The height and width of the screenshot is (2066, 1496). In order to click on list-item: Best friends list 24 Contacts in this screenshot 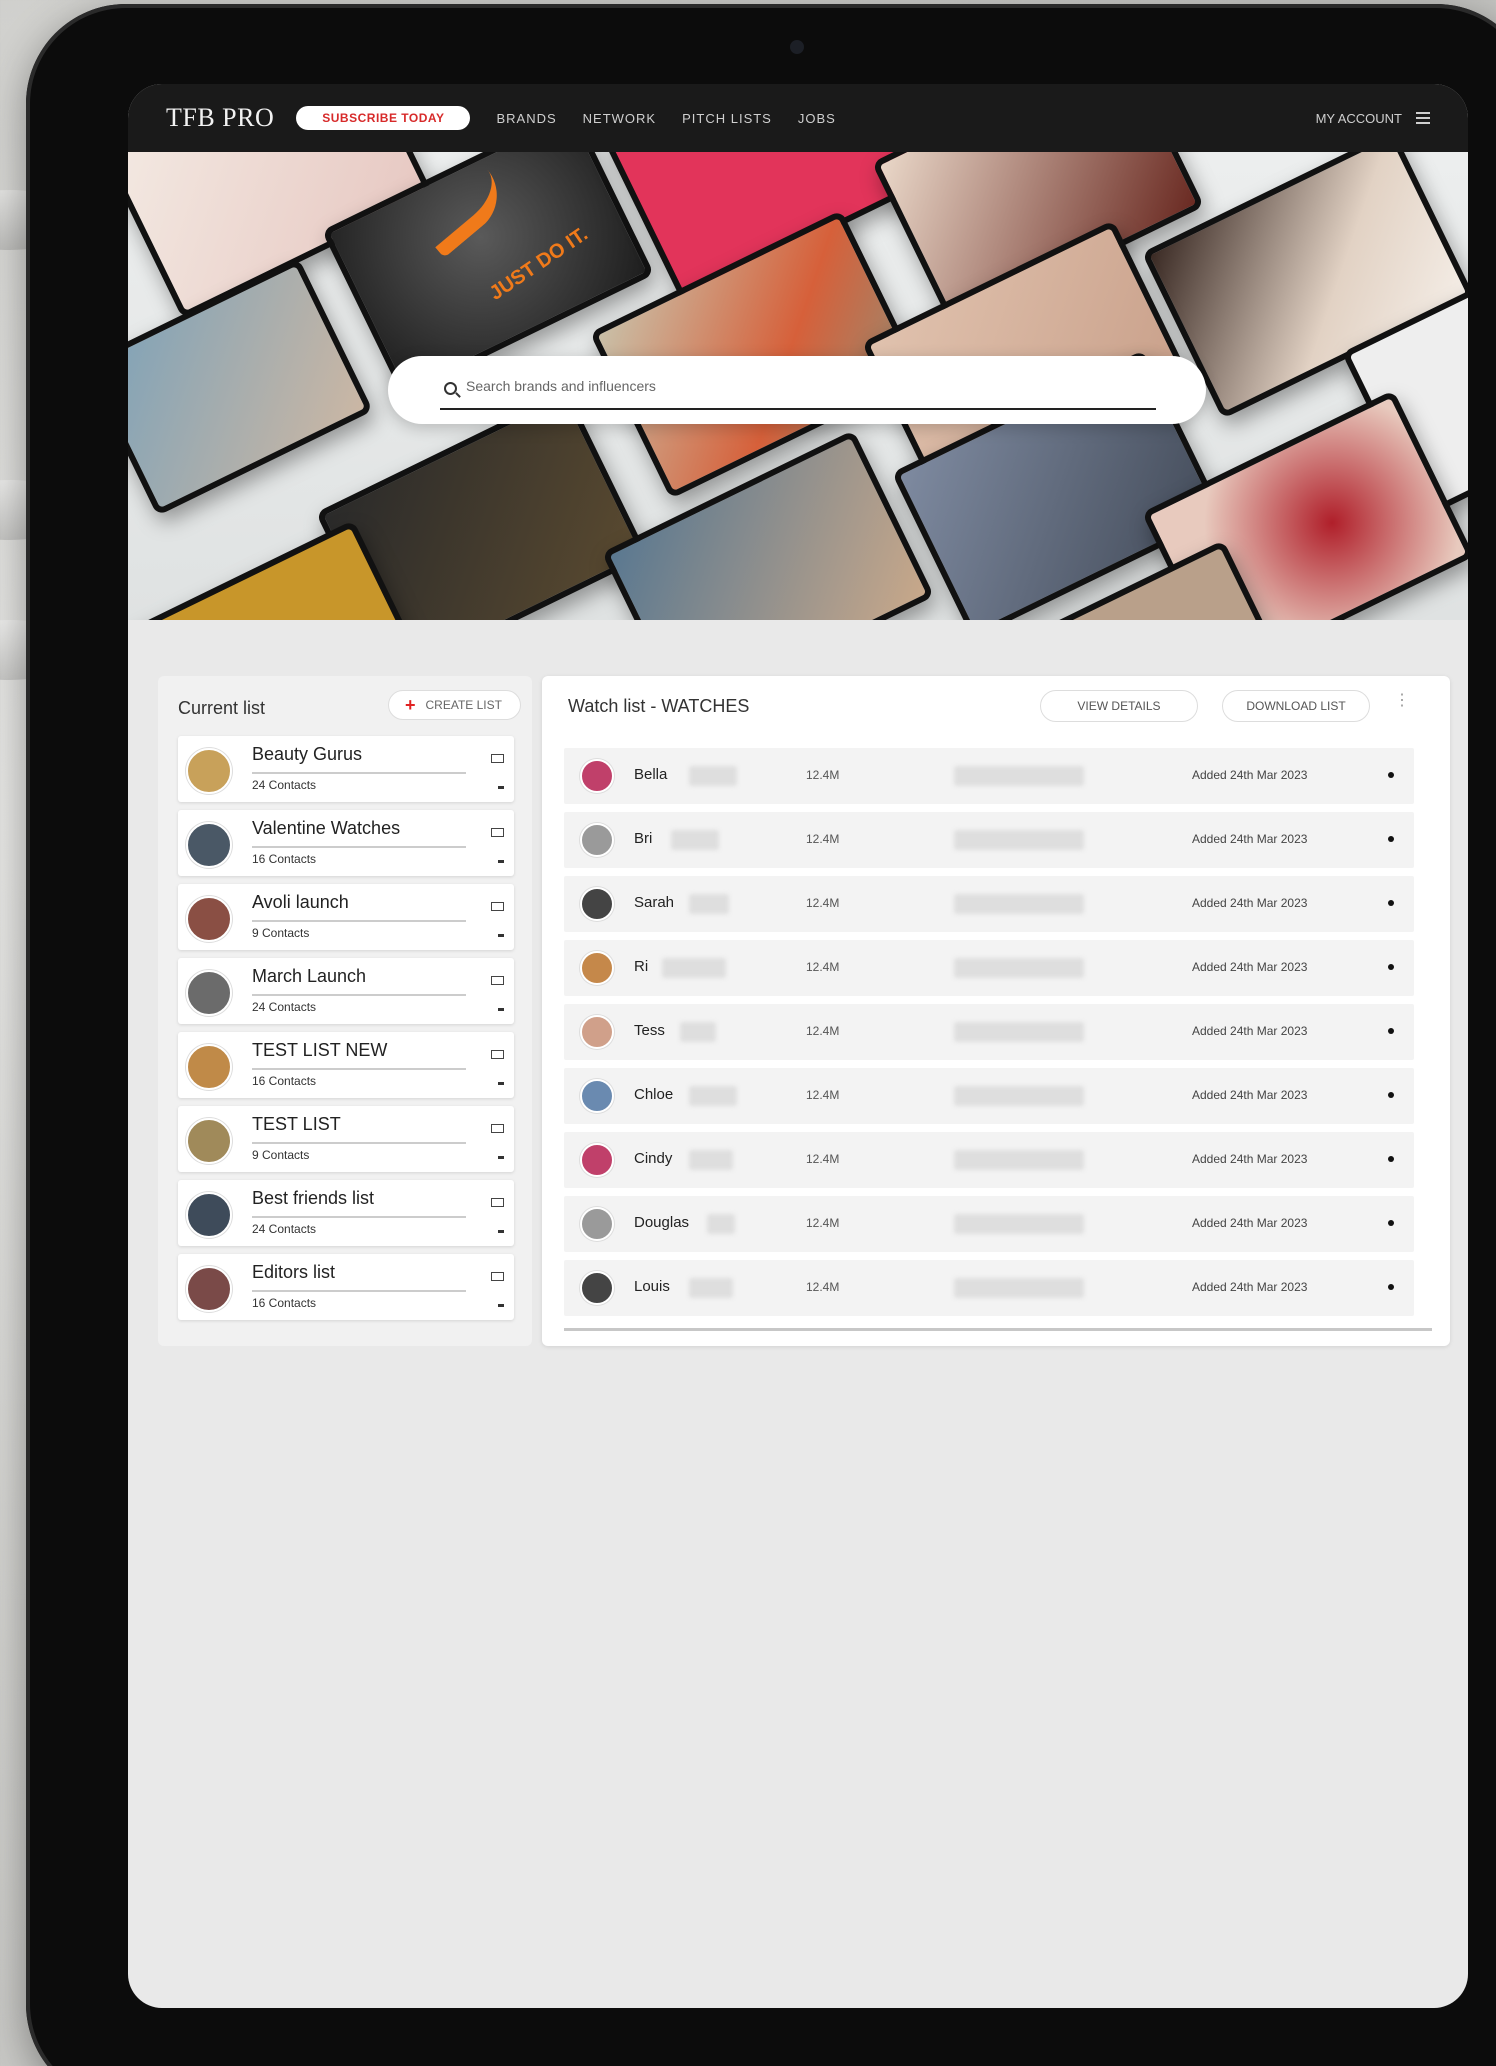, I will do `click(346, 1213)`.